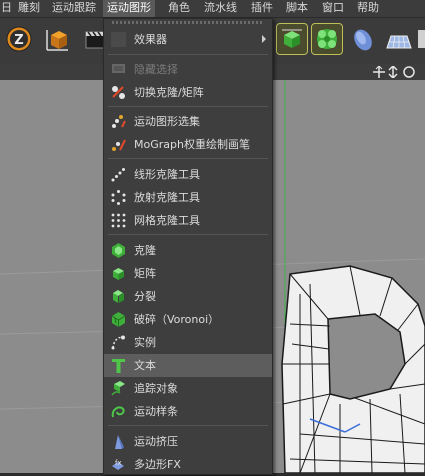 This screenshot has width=425, height=476. I want to click on fracture-icon, so click(118, 296).